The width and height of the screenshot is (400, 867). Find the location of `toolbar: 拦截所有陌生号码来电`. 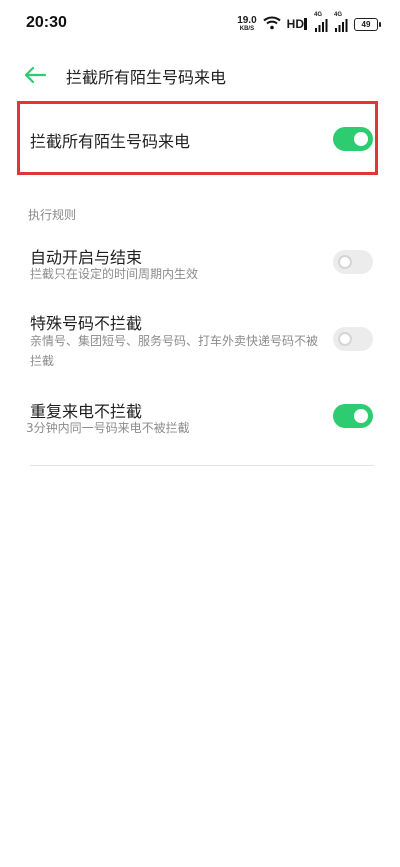

toolbar: 拦截所有陌生号码来电 is located at coordinates (200, 74).